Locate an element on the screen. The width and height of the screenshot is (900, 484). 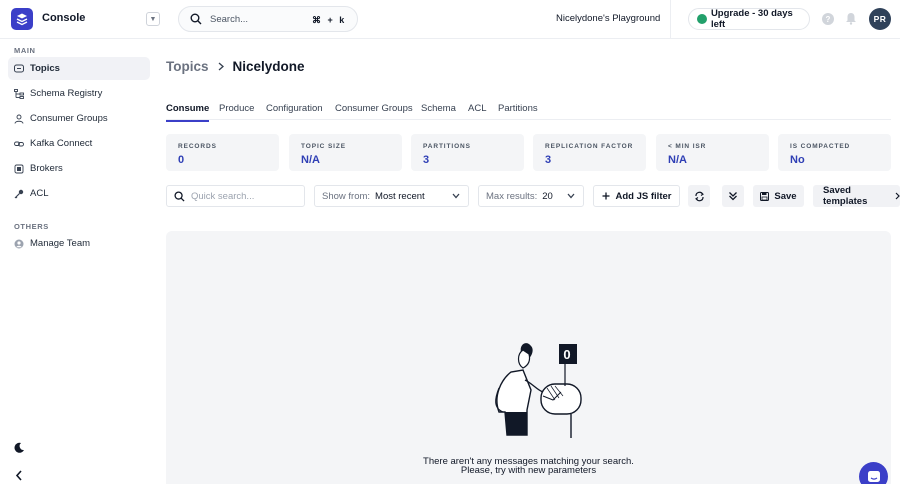
tab-schema: Schema is located at coordinates (438, 111).